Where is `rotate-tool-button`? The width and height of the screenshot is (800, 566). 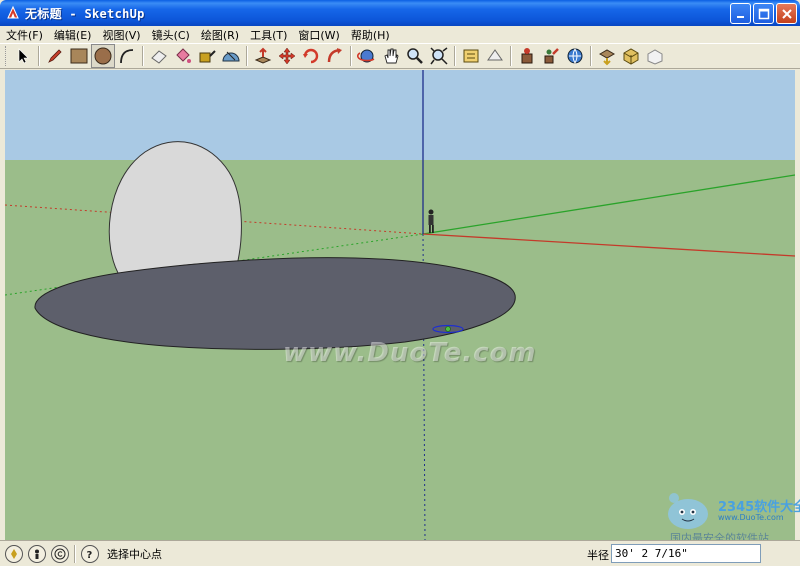
rotate-tool-button is located at coordinates (311, 56).